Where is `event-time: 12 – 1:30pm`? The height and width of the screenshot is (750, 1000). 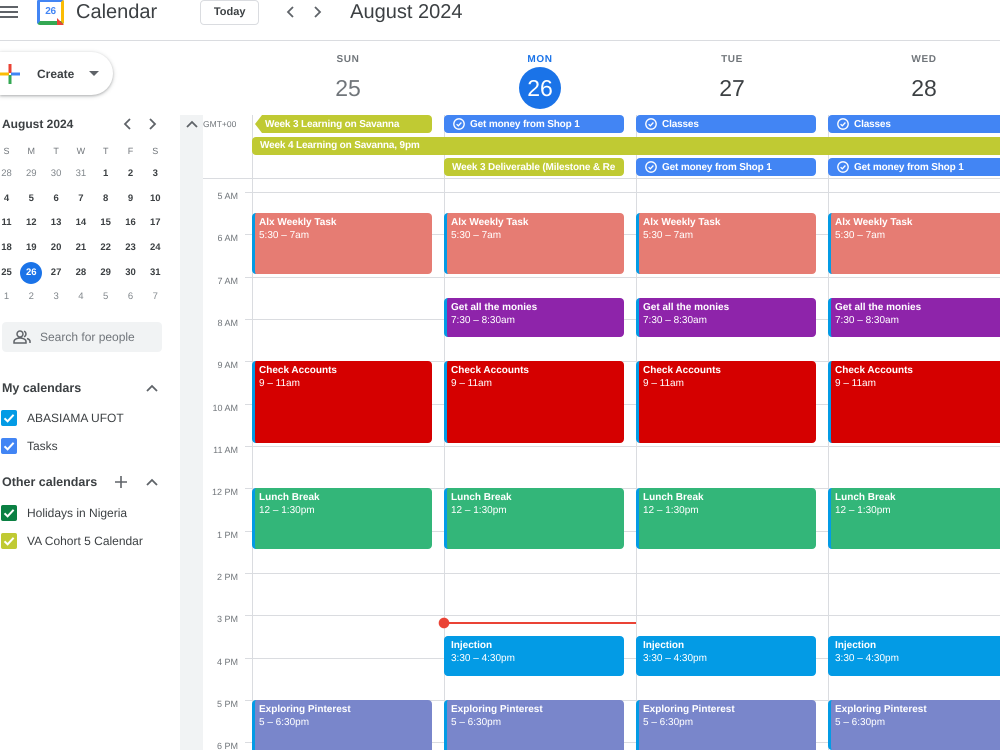 event-time: 12 – 1:30pm is located at coordinates (863, 511).